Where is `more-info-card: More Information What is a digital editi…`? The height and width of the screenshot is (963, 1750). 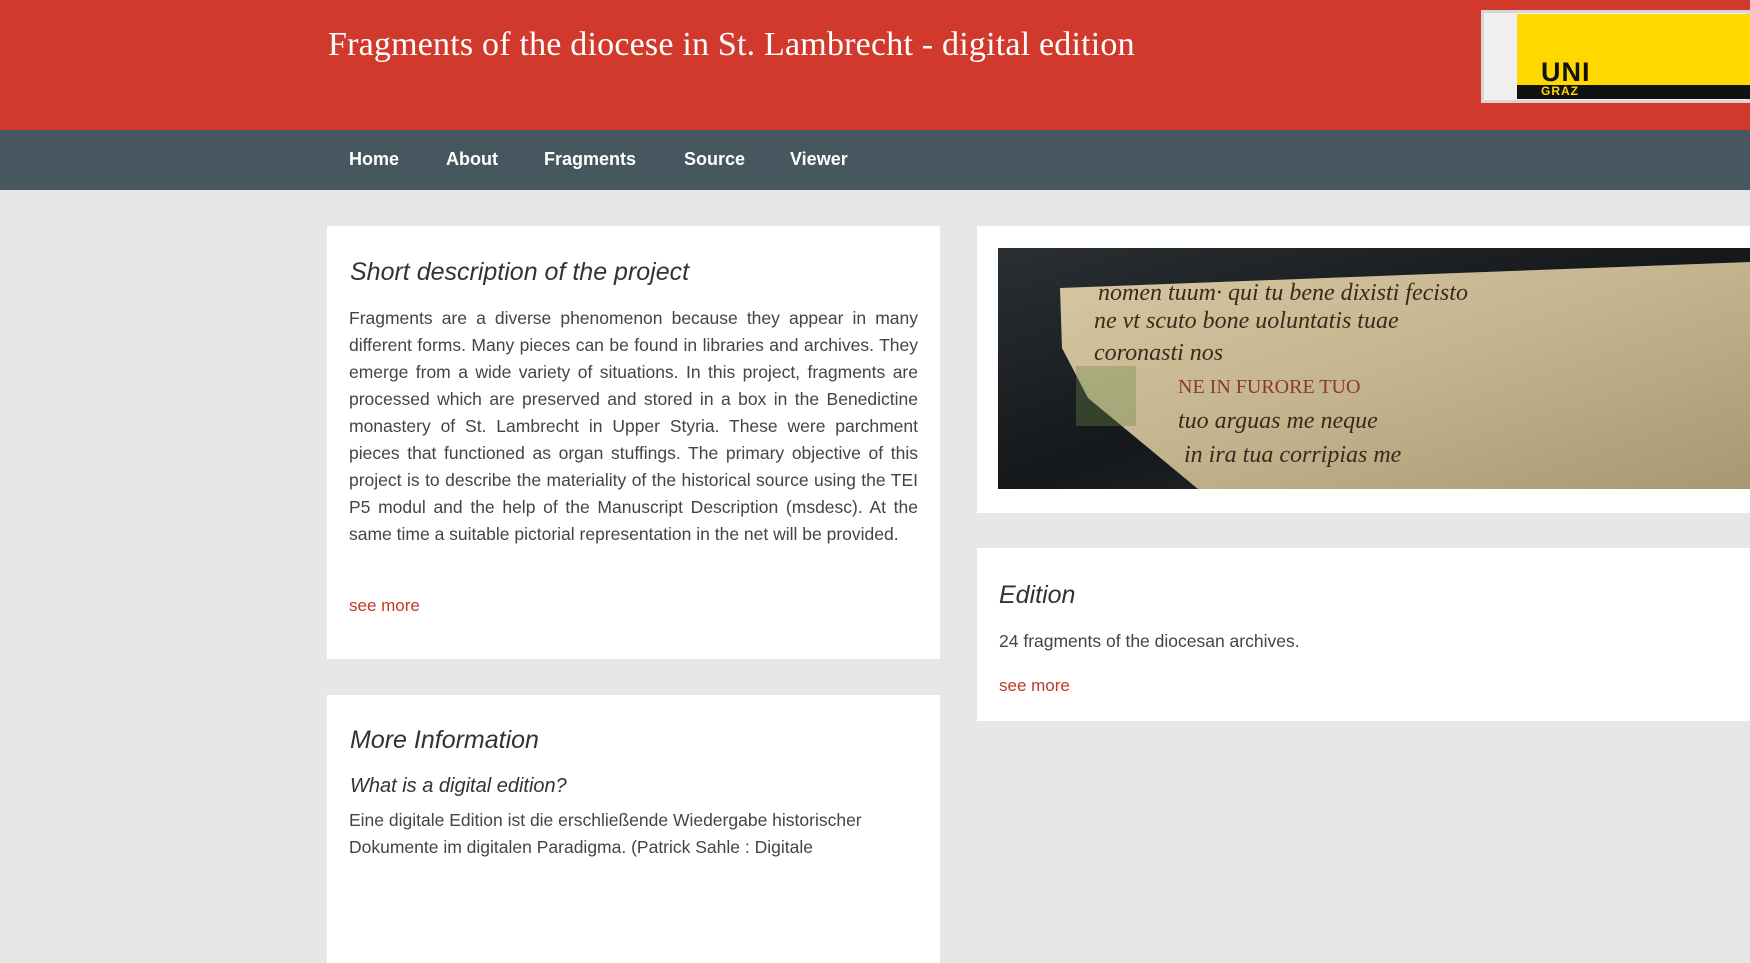 more-info-card: More Information What is a digital editi… is located at coordinates (633, 829).